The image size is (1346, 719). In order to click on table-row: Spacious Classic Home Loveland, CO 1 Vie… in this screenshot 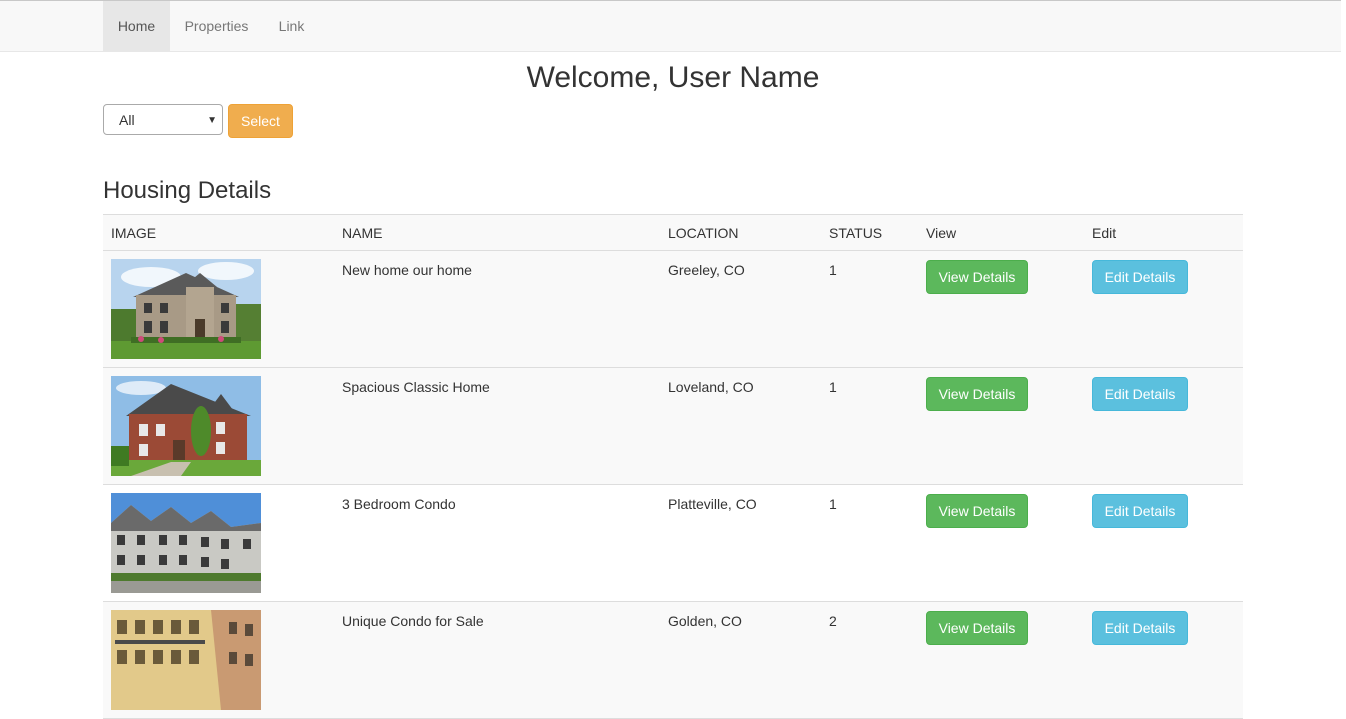, I will do `click(673, 426)`.